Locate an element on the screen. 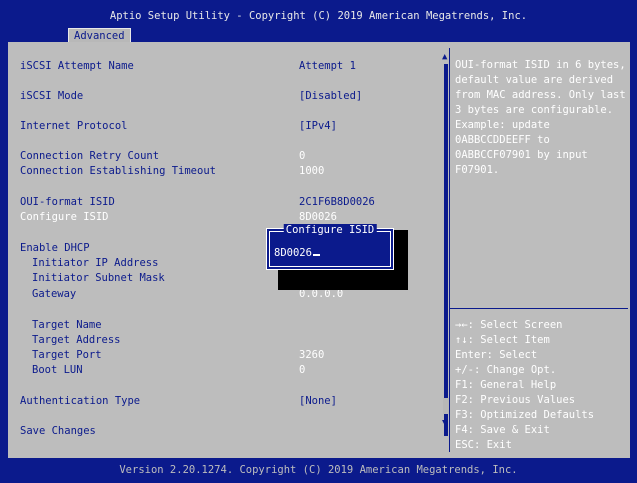  setting-gateway-label: Gateway is located at coordinates (48, 294).